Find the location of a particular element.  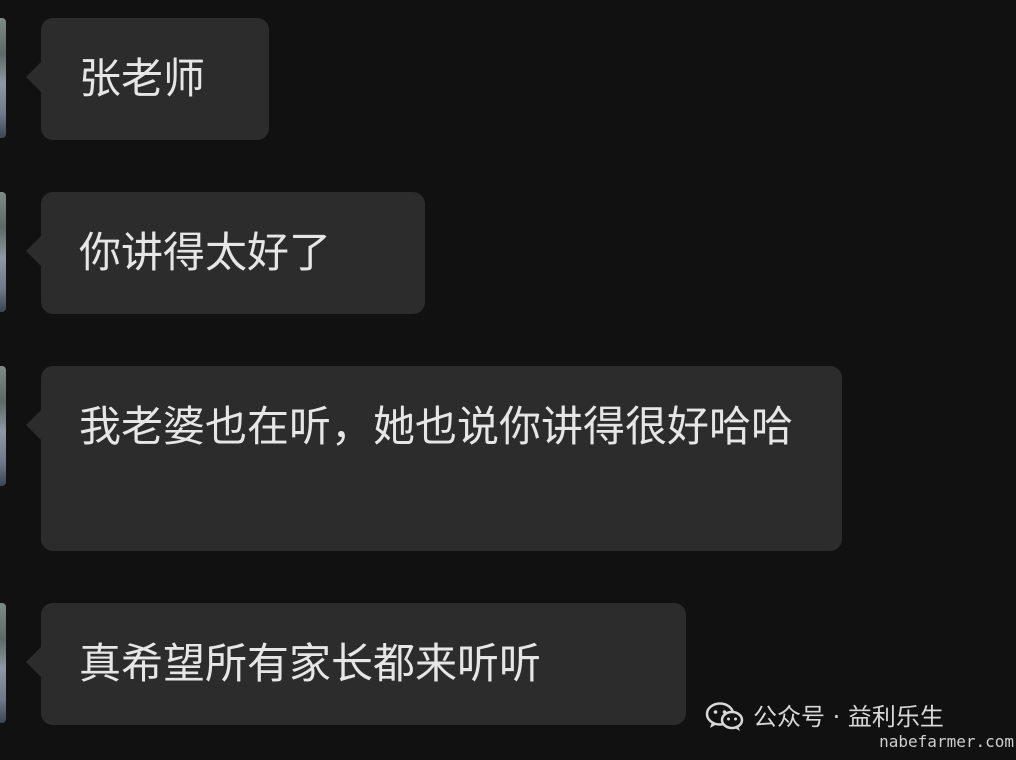

site-watermark: nabefarmer.com is located at coordinates (946, 741).